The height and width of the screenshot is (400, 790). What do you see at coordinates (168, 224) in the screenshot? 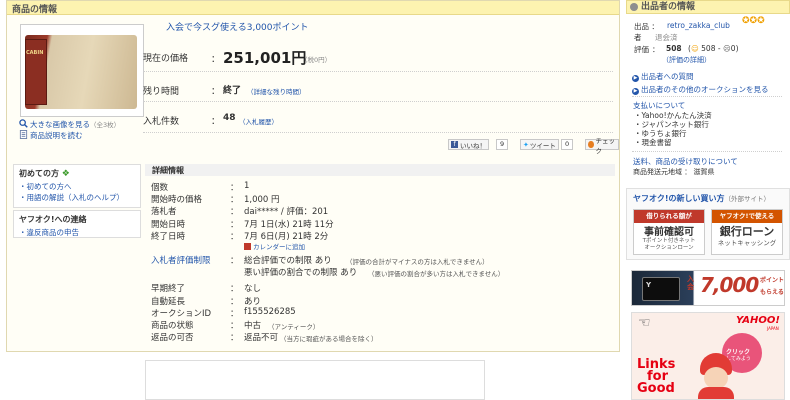
I see `detail-label: 開始日時` at bounding box center [168, 224].